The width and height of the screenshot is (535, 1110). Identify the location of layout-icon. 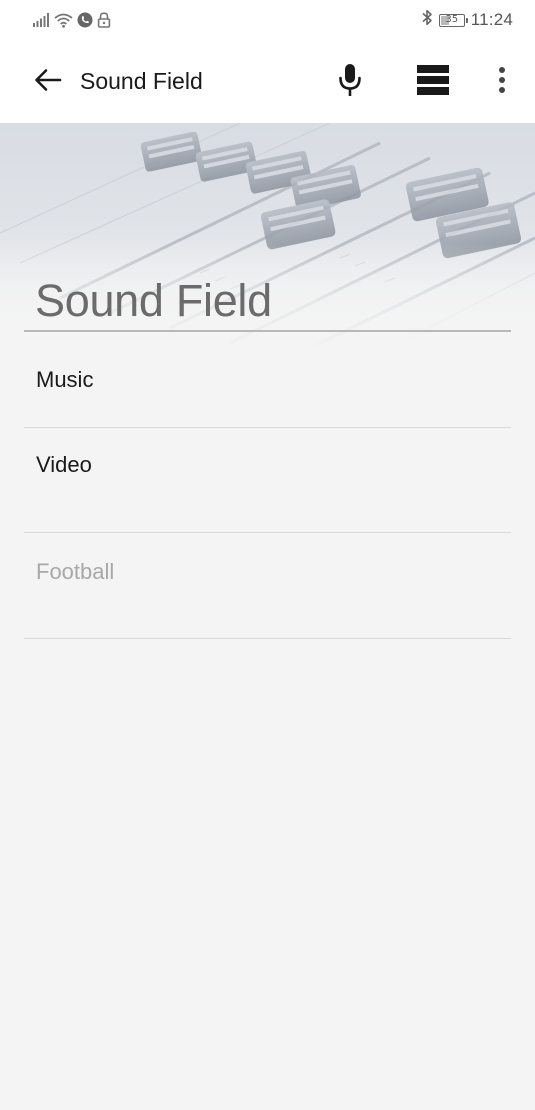
(433, 82).